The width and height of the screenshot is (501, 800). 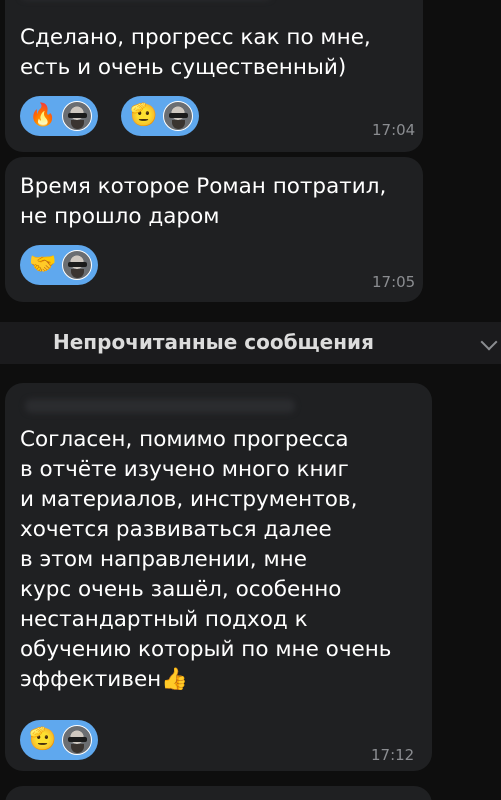 I want to click on message-time: 17:05, so click(x=394, y=282).